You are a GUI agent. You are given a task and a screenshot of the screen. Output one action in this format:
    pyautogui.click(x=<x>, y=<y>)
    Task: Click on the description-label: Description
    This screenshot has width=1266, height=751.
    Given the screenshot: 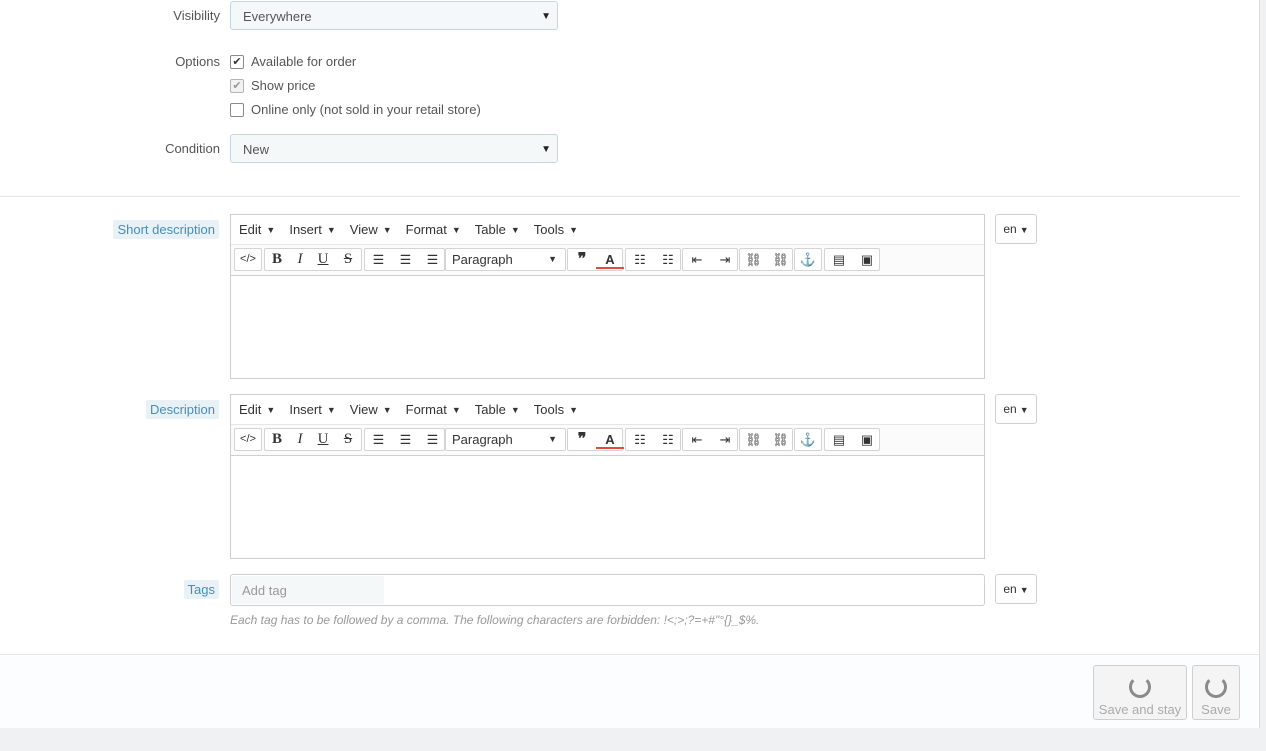 What is the action you would take?
    pyautogui.click(x=182, y=409)
    